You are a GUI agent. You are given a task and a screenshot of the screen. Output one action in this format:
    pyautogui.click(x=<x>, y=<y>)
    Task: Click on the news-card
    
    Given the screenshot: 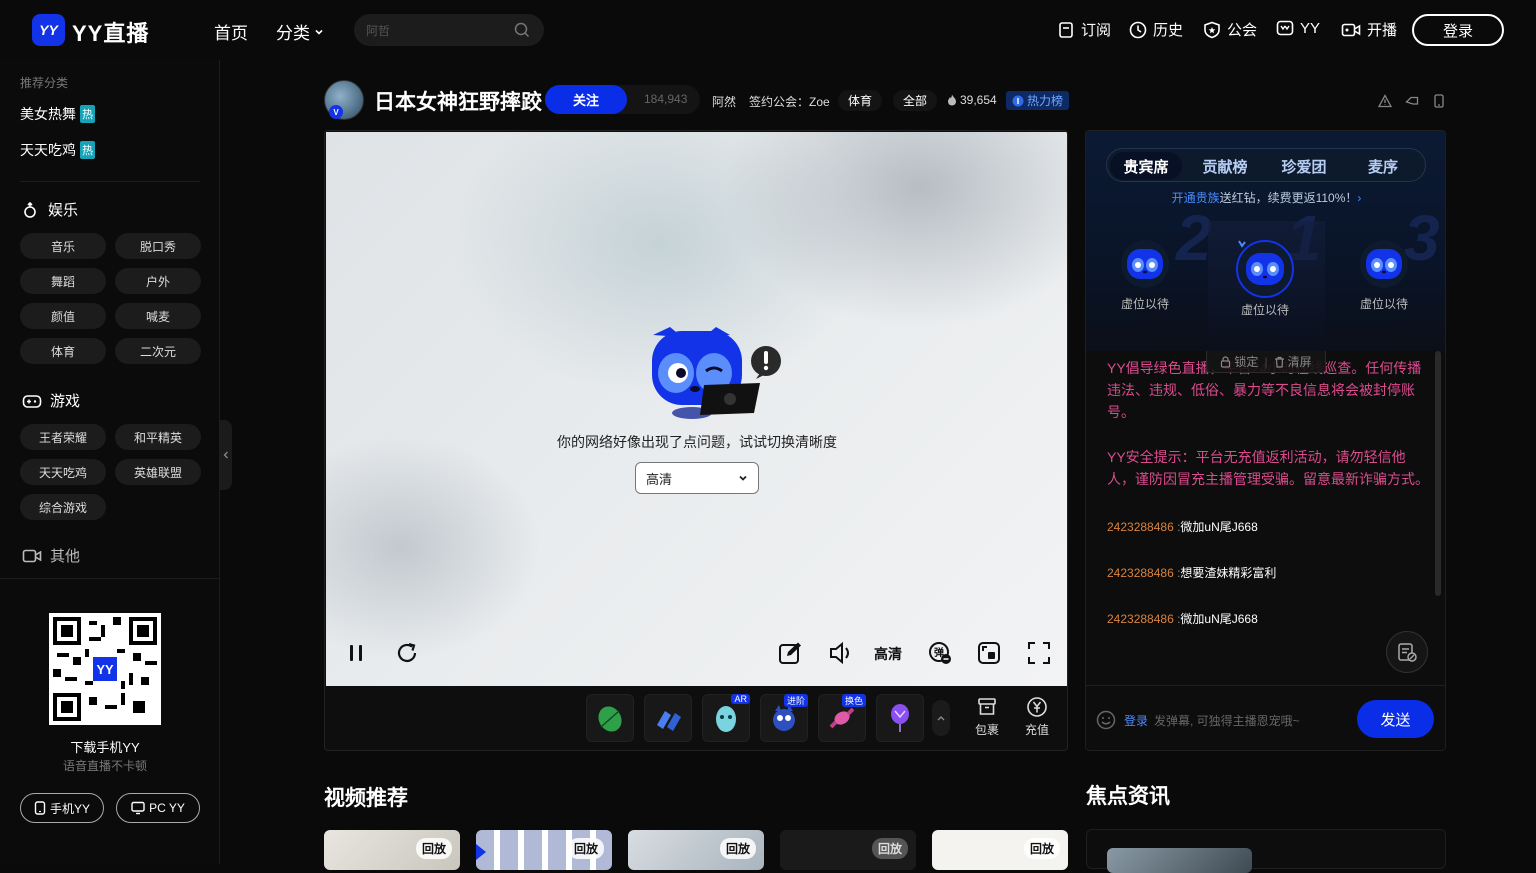 What is the action you would take?
    pyautogui.click(x=1266, y=851)
    